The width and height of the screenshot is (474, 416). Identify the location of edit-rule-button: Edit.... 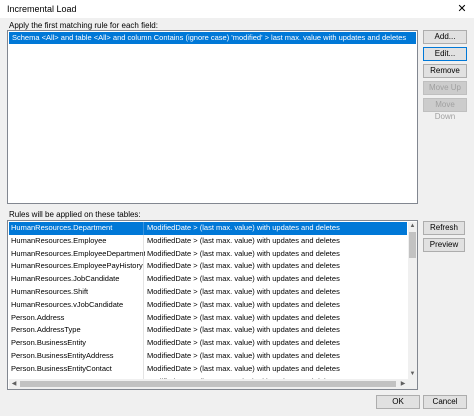
(445, 54).